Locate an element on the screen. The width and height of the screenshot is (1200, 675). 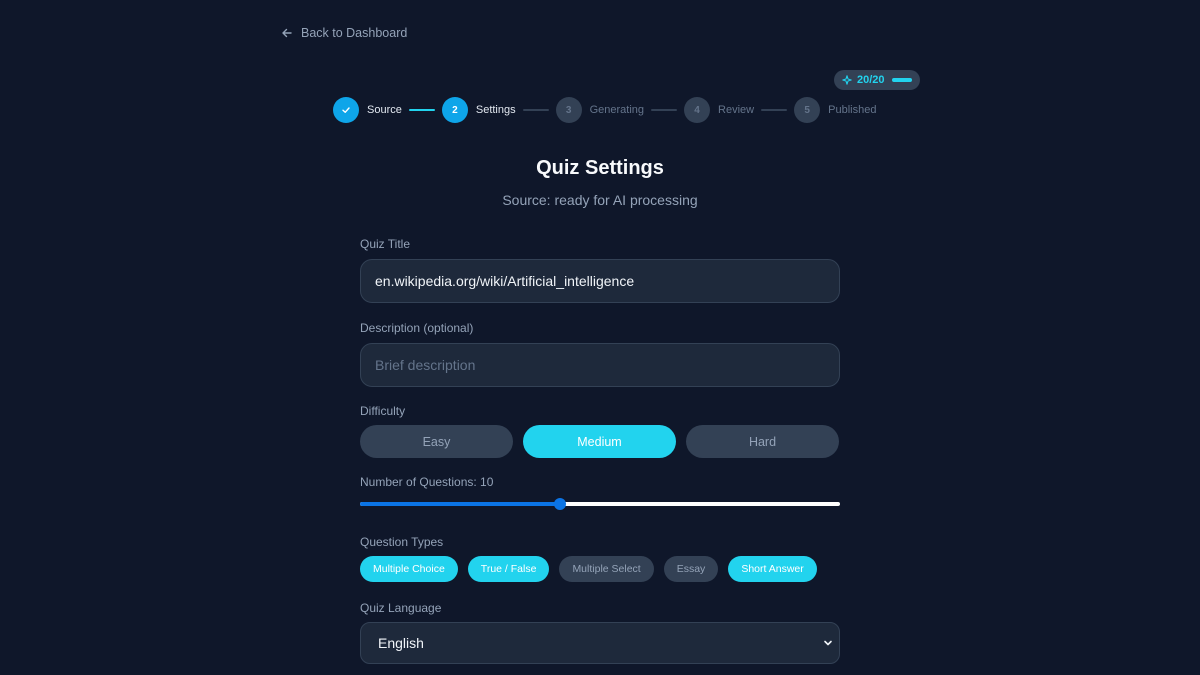
step-published: 5 Published is located at coordinates (835, 110).